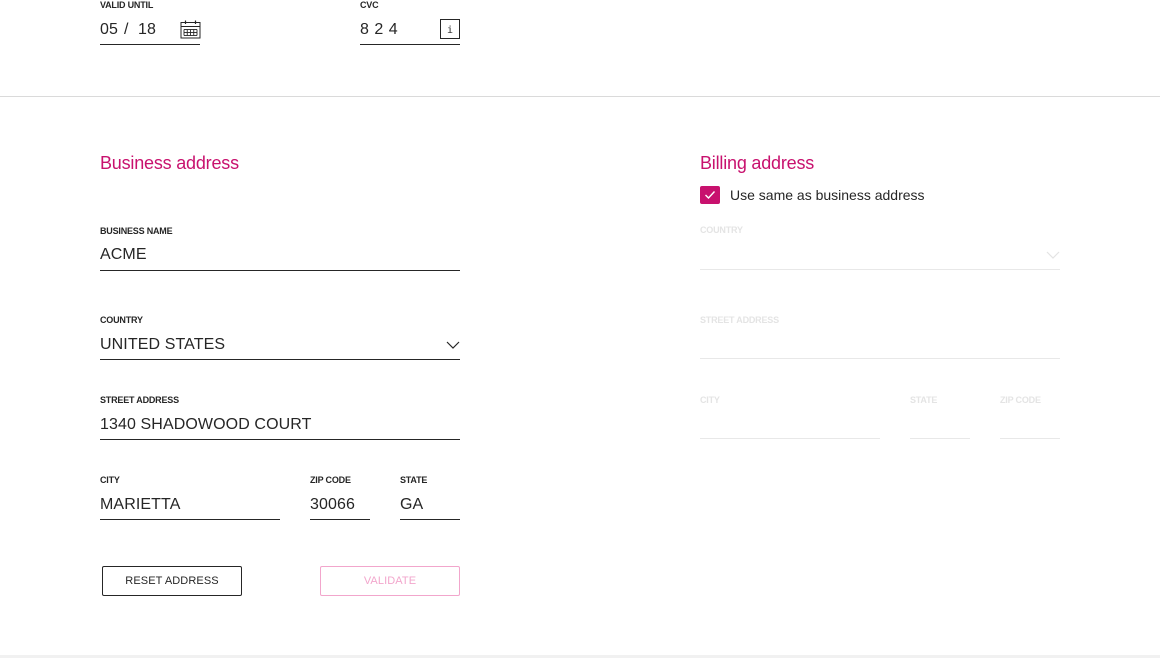  I want to click on state-label: STATE, so click(414, 480).